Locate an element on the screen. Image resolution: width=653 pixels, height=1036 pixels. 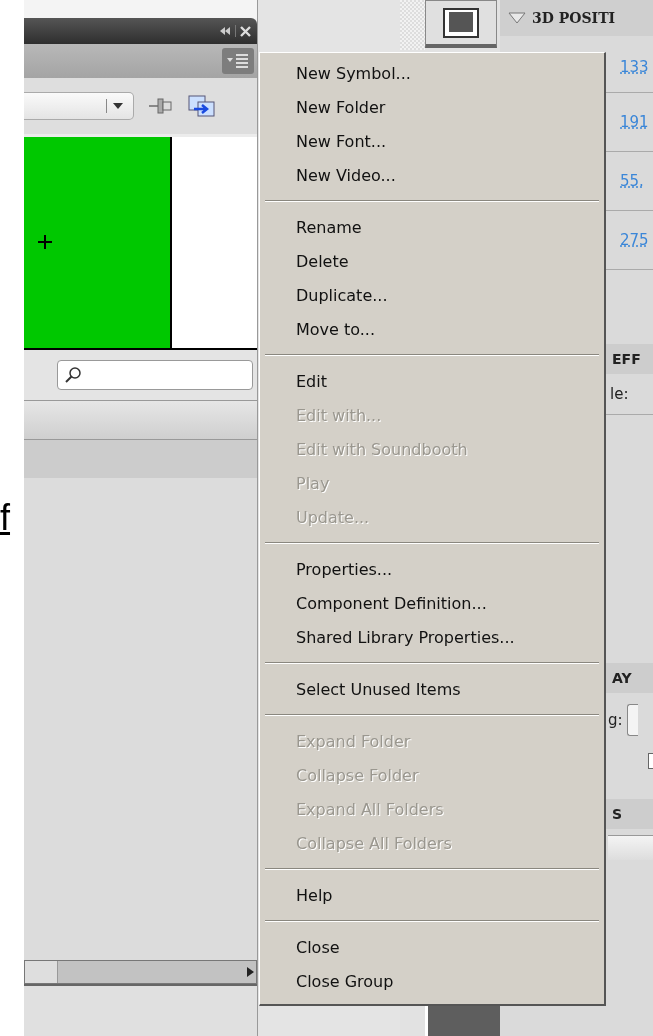
section-title: S is located at coordinates (617, 814).